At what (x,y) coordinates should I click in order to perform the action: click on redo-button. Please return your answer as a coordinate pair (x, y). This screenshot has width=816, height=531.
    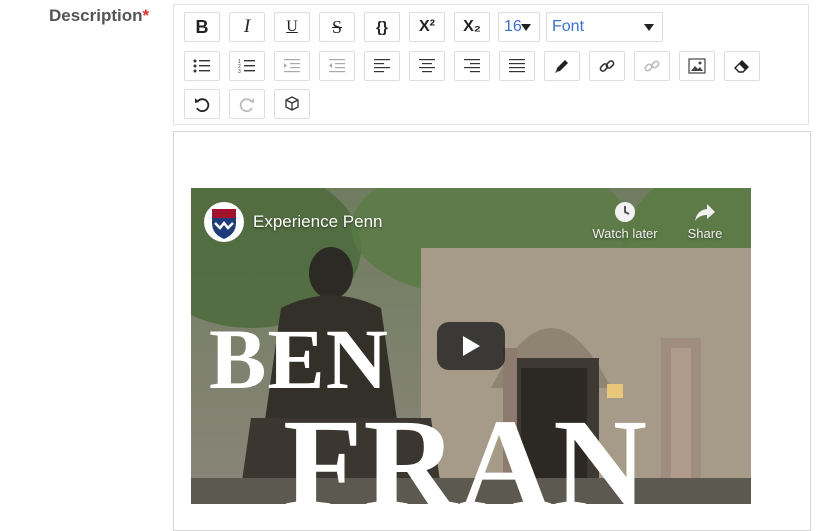
    Looking at the image, I should click on (247, 104).